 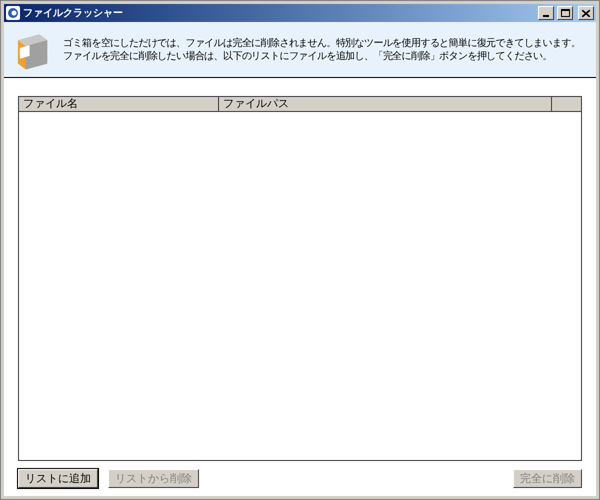 I want to click on maximize-button, so click(x=565, y=13).